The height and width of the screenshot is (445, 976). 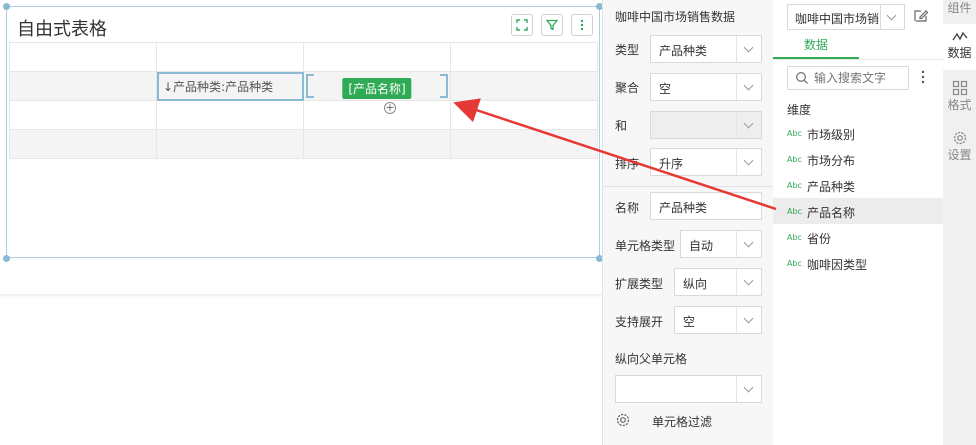 I want to click on dataset-title: 咖啡中国市场销售数据, so click(x=675, y=17).